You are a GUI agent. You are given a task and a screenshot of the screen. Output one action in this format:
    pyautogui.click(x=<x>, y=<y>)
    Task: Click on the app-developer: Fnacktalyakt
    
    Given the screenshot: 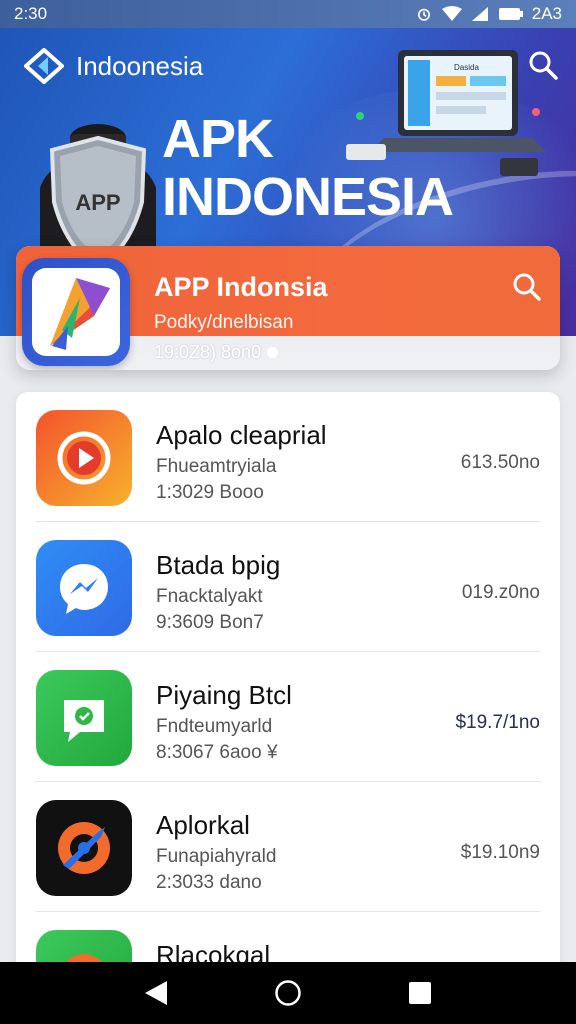 What is the action you would take?
    pyautogui.click(x=209, y=596)
    